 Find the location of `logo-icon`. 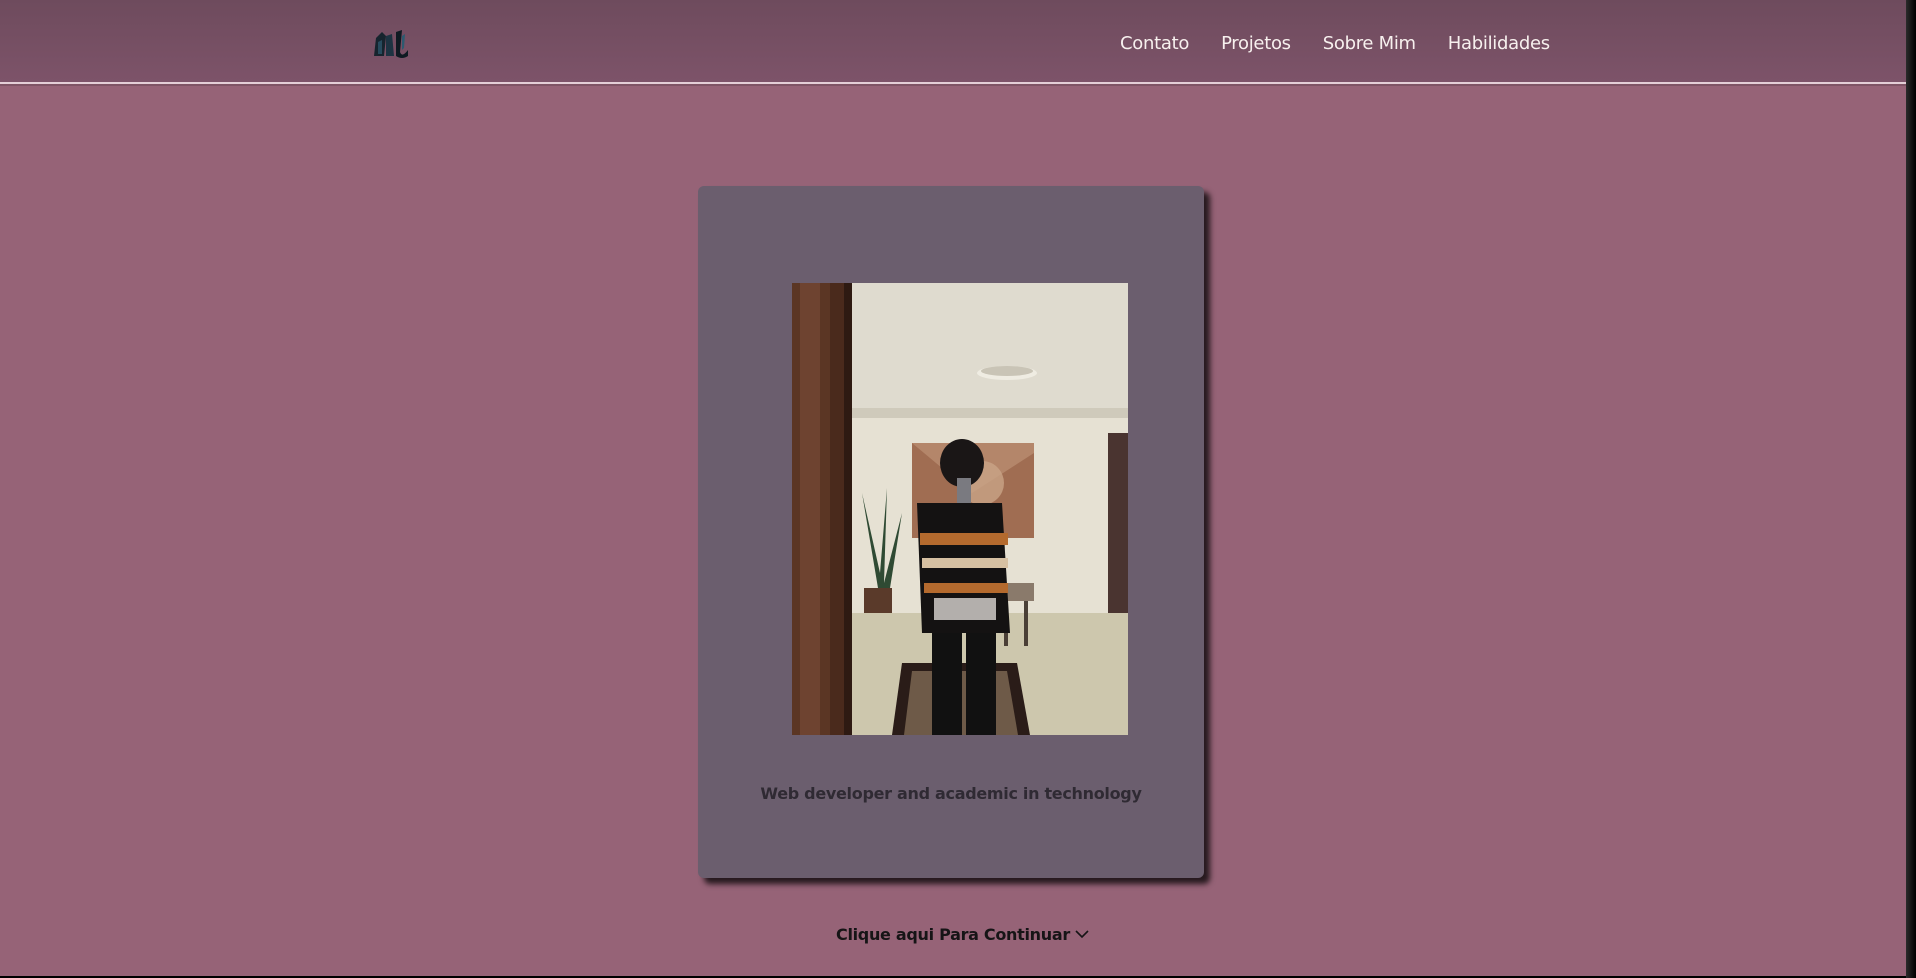

logo-icon is located at coordinates (391, 44).